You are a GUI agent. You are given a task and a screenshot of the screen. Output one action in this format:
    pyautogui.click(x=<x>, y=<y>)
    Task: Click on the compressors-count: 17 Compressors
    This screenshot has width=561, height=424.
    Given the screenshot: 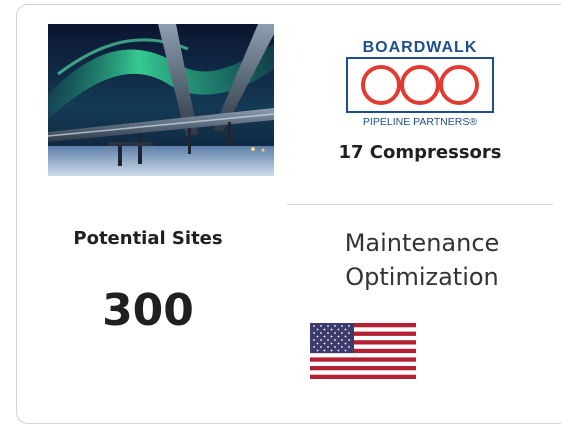 What is the action you would take?
    pyautogui.click(x=420, y=152)
    